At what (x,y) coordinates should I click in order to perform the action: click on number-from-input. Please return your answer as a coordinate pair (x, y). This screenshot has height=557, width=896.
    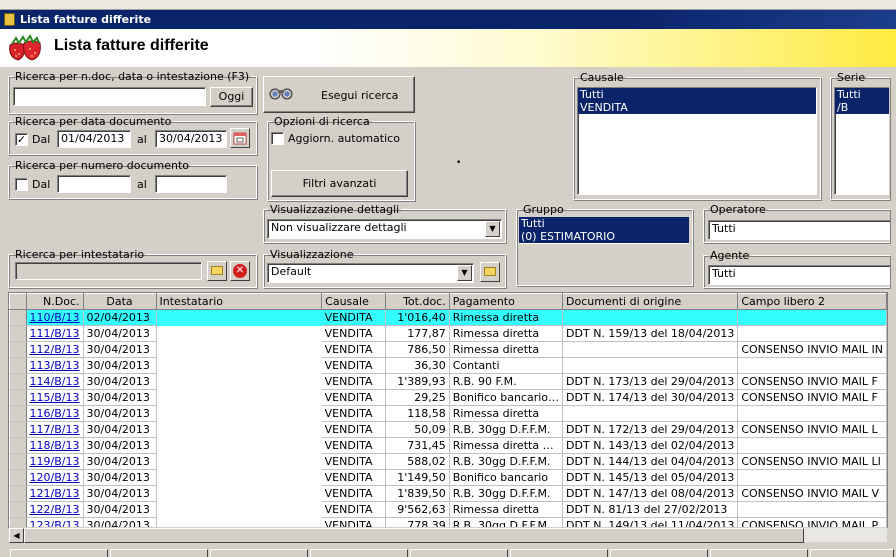
    Looking at the image, I should click on (94, 184).